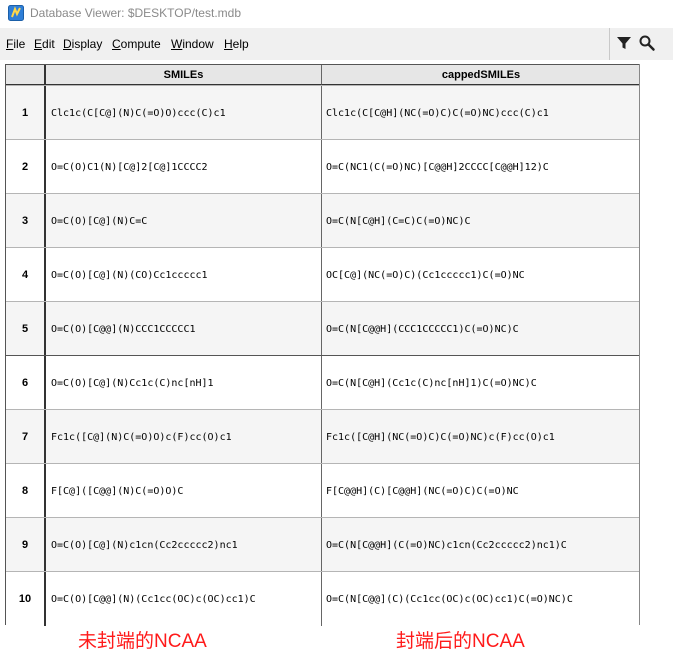  What do you see at coordinates (26, 491) in the screenshot?
I see `row-number: 8` at bounding box center [26, 491].